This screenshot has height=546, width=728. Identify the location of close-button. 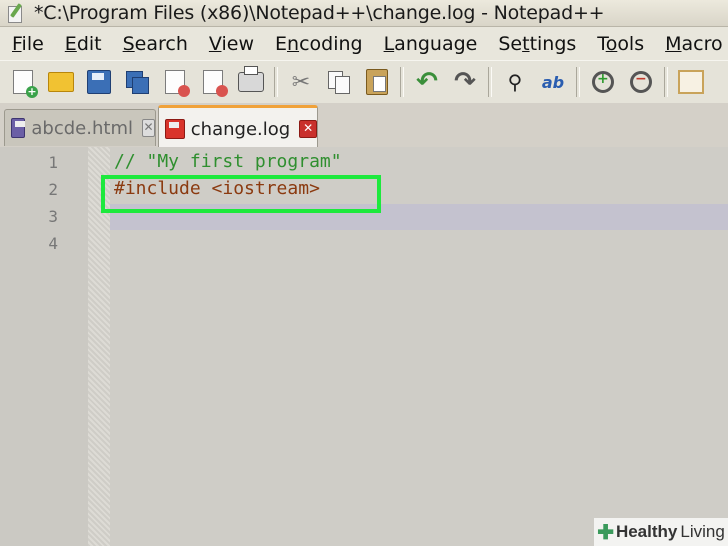
(175, 82).